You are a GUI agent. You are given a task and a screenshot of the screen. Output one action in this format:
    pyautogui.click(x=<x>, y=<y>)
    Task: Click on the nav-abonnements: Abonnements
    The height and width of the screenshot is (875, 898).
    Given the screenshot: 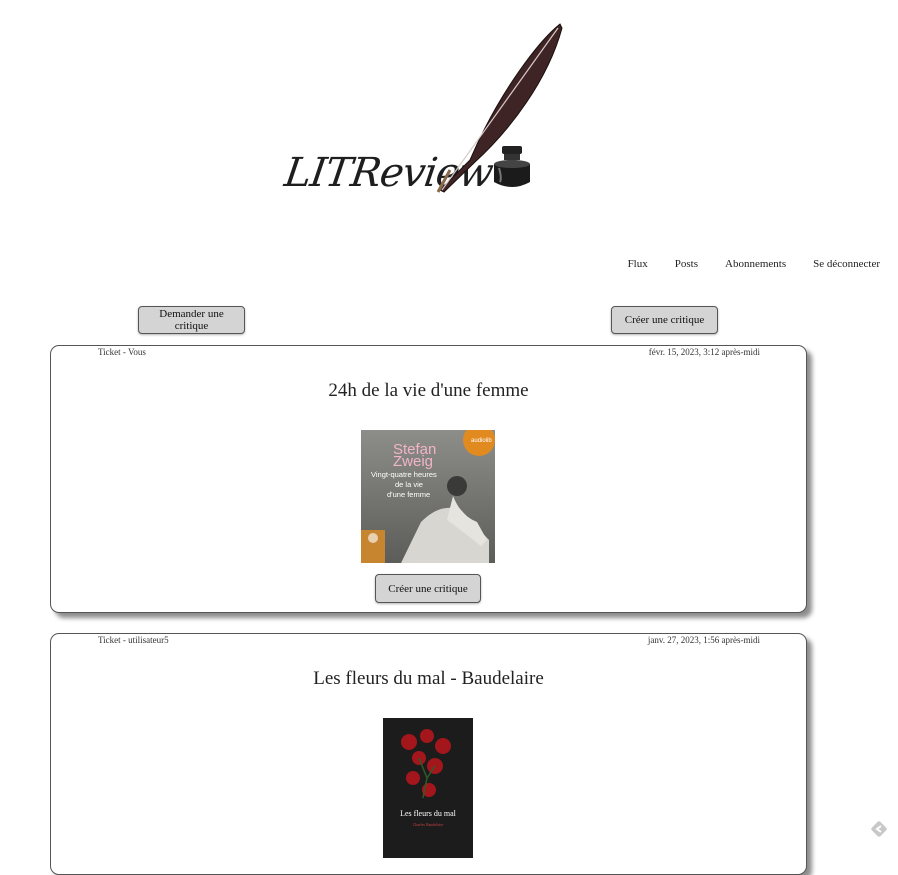 What is the action you would take?
    pyautogui.click(x=755, y=264)
    